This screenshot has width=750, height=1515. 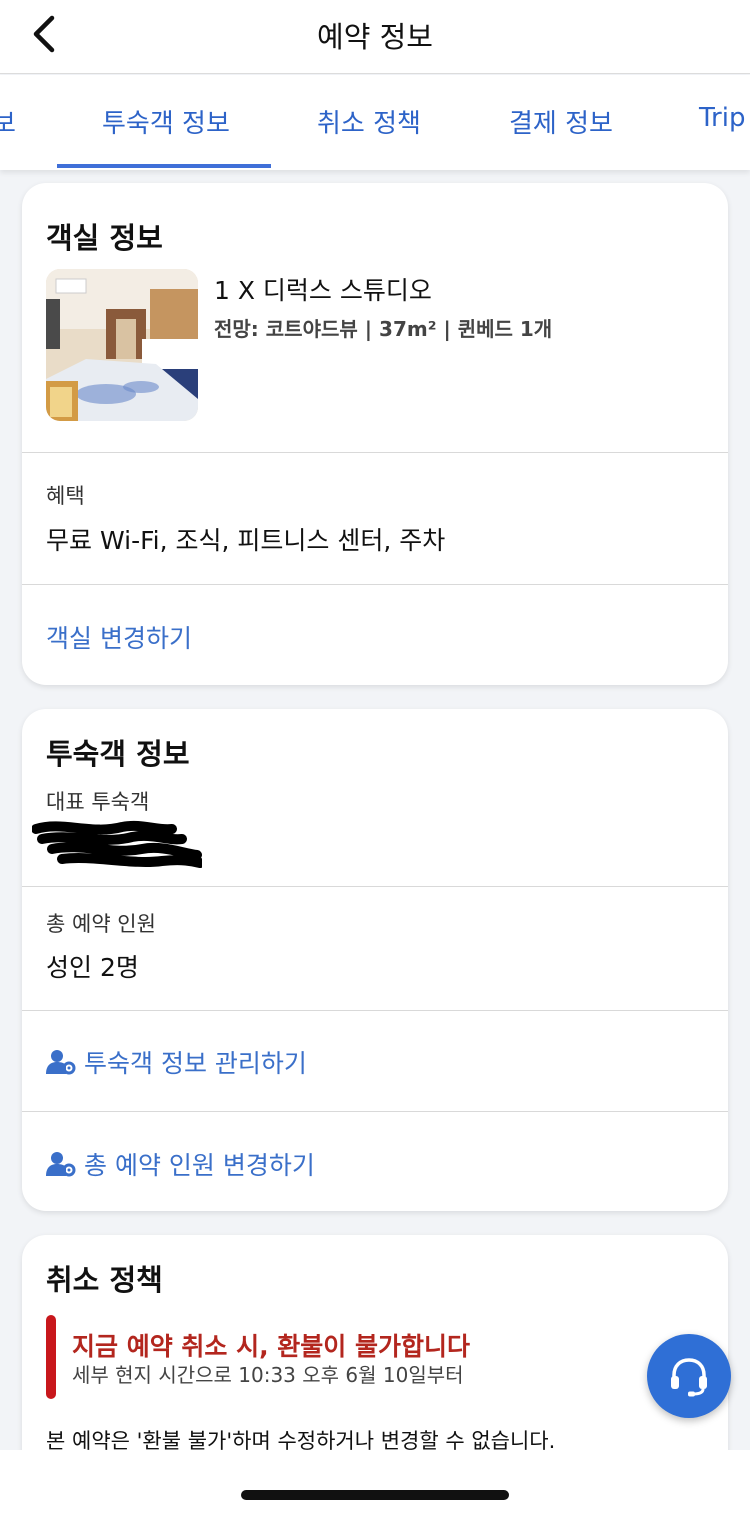 I want to click on manage-guest-label: 투숙객 정보 관리하기, so click(x=195, y=1063).